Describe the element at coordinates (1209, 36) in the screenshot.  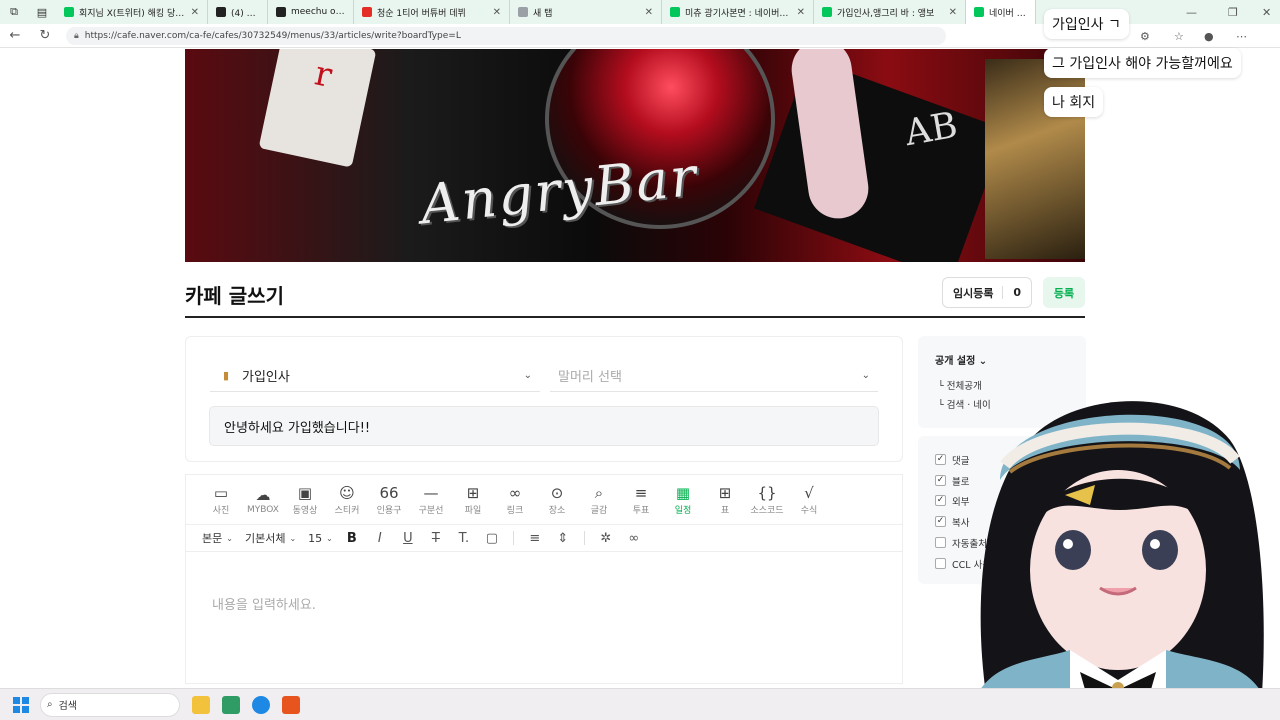
I see `profile-icon: ●` at that location.